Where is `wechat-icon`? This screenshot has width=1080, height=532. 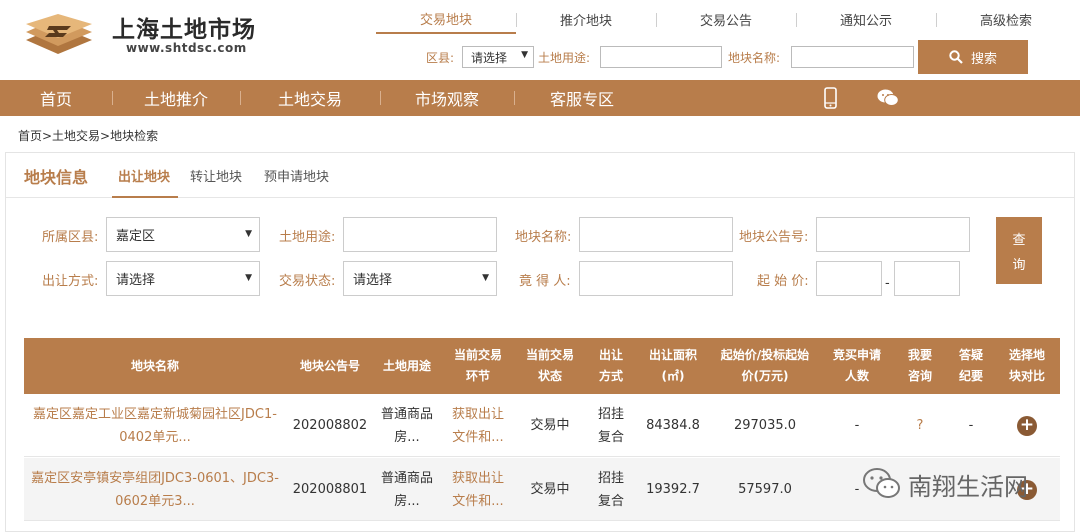
wechat-icon is located at coordinates (888, 98).